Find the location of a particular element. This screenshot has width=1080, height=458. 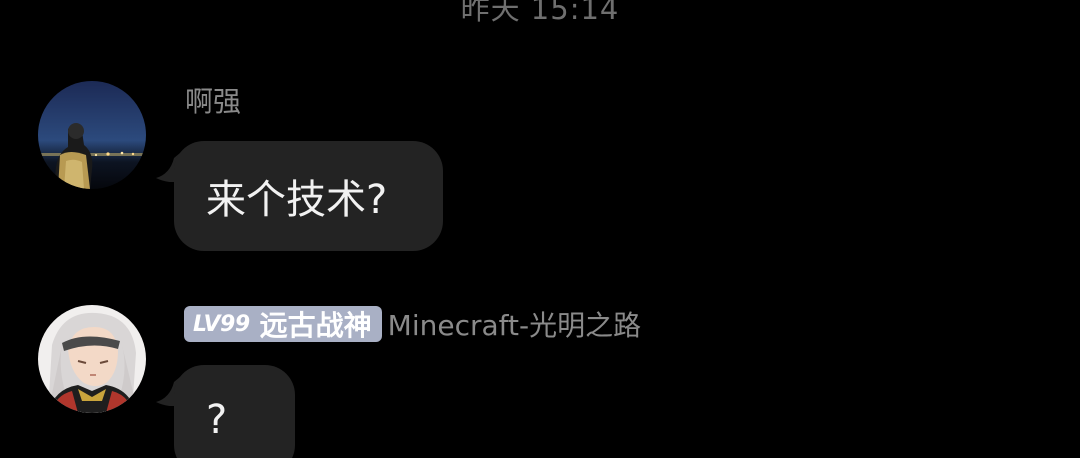

badge-level: LV99 is located at coordinates (221, 324).